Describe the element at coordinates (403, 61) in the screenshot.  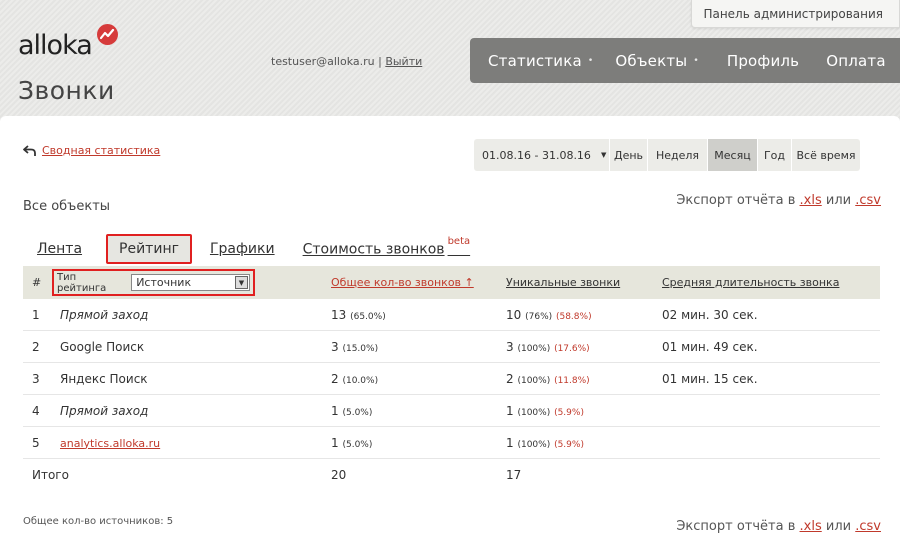
I see `logout-link: Выйти` at that location.